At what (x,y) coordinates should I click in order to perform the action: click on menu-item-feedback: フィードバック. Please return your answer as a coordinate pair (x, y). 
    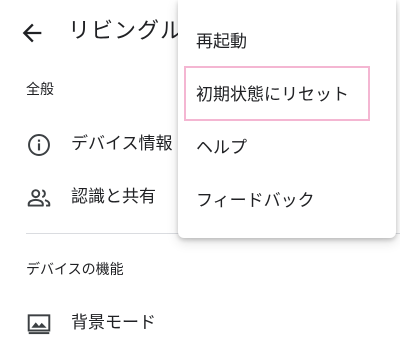
    Looking at the image, I should click on (287, 201).